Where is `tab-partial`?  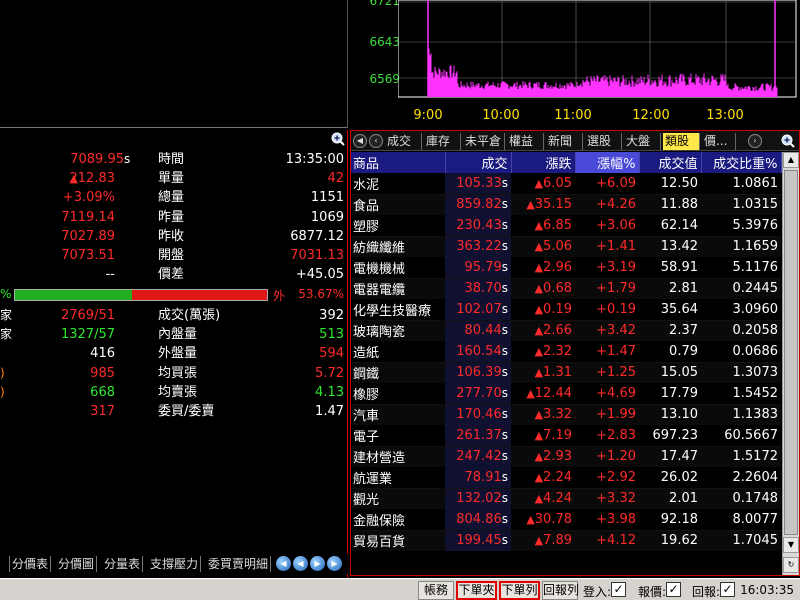
tab-partial is located at coordinates (5, 564).